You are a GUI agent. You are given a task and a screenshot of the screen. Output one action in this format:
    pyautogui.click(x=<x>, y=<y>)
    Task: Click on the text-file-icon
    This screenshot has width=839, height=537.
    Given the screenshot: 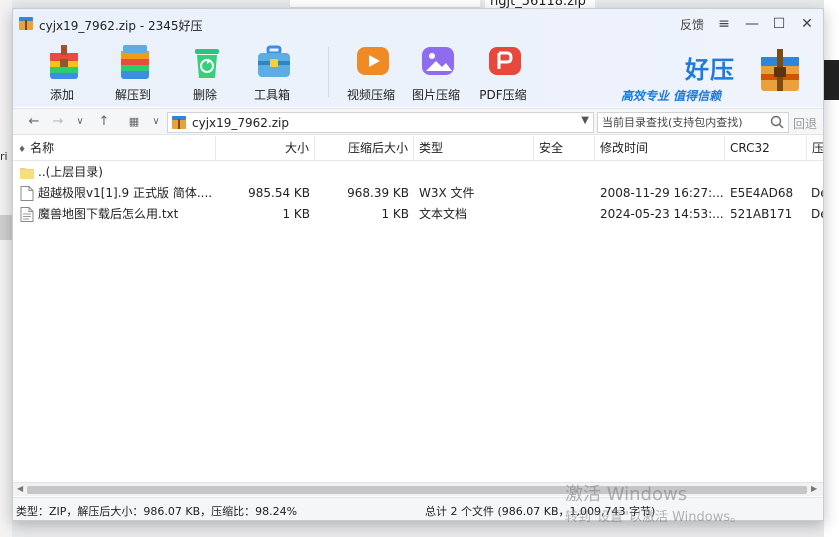 What is the action you would take?
    pyautogui.click(x=27, y=214)
    